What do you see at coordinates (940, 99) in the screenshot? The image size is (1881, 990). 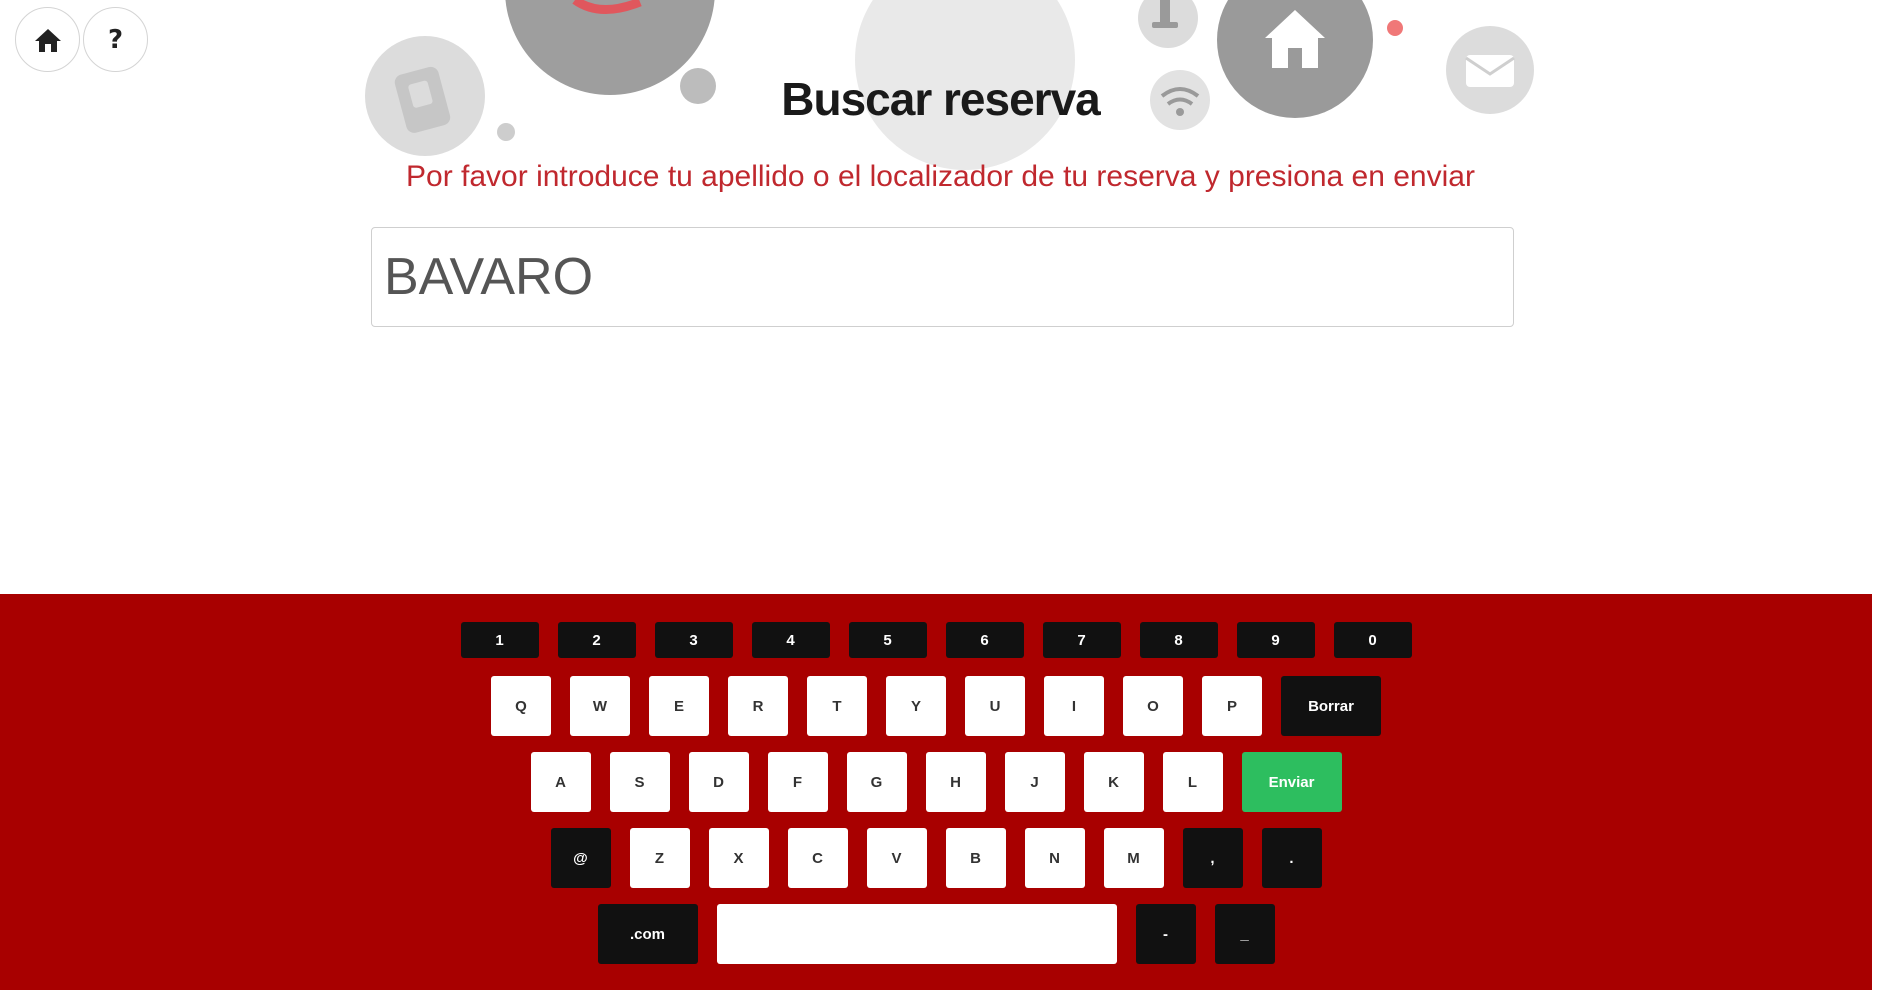 I see `page-title: Buscar reserva` at bounding box center [940, 99].